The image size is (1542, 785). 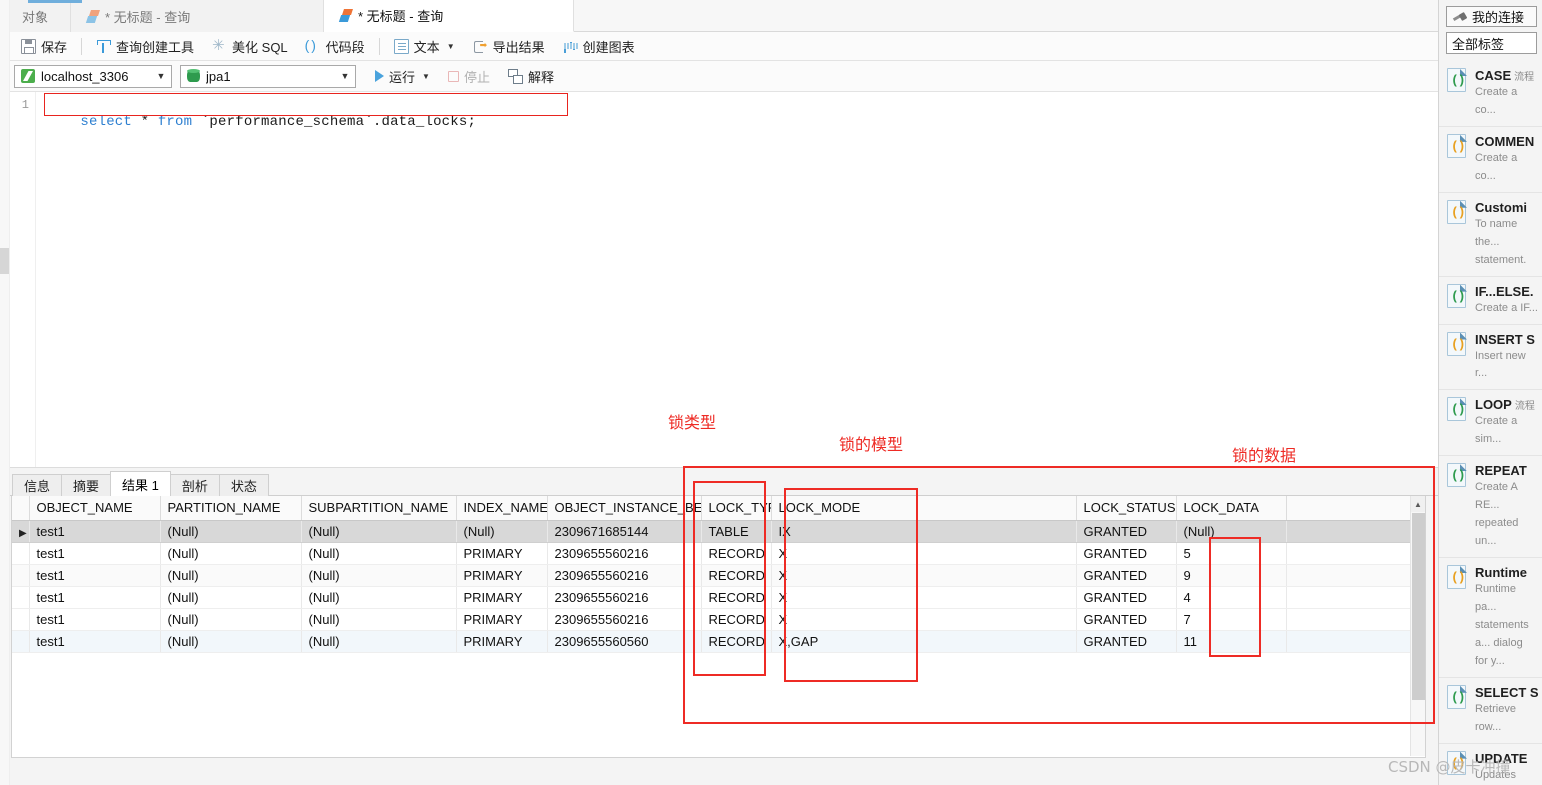 I want to click on column-header-subpartition-name: SUBPARTITION_NAME, so click(x=379, y=508).